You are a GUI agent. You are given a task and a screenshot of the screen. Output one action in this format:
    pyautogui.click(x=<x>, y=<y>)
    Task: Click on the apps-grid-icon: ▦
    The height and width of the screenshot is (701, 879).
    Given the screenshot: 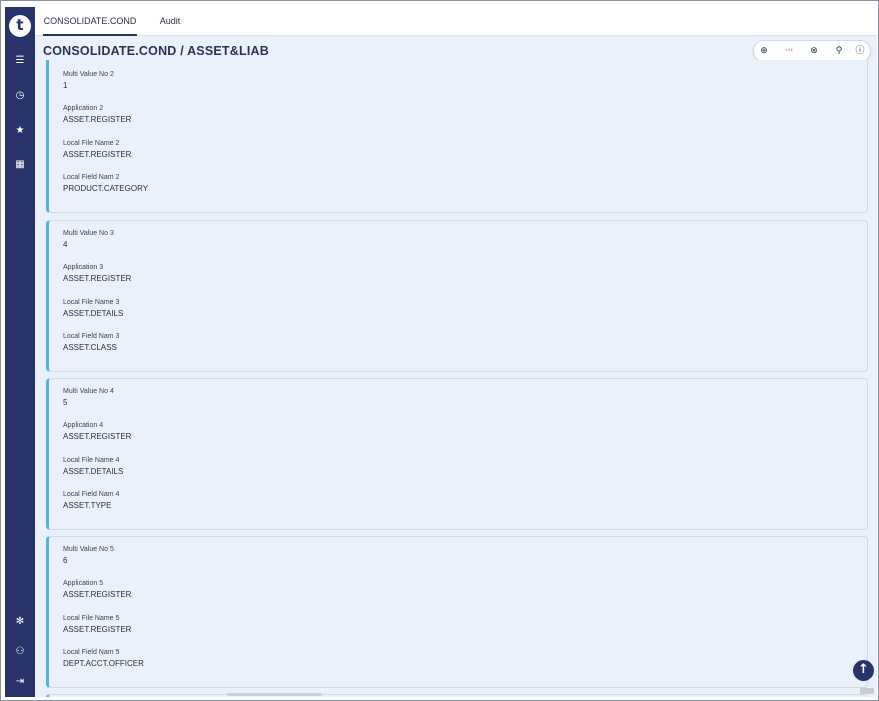 What is the action you would take?
    pyautogui.click(x=20, y=165)
    